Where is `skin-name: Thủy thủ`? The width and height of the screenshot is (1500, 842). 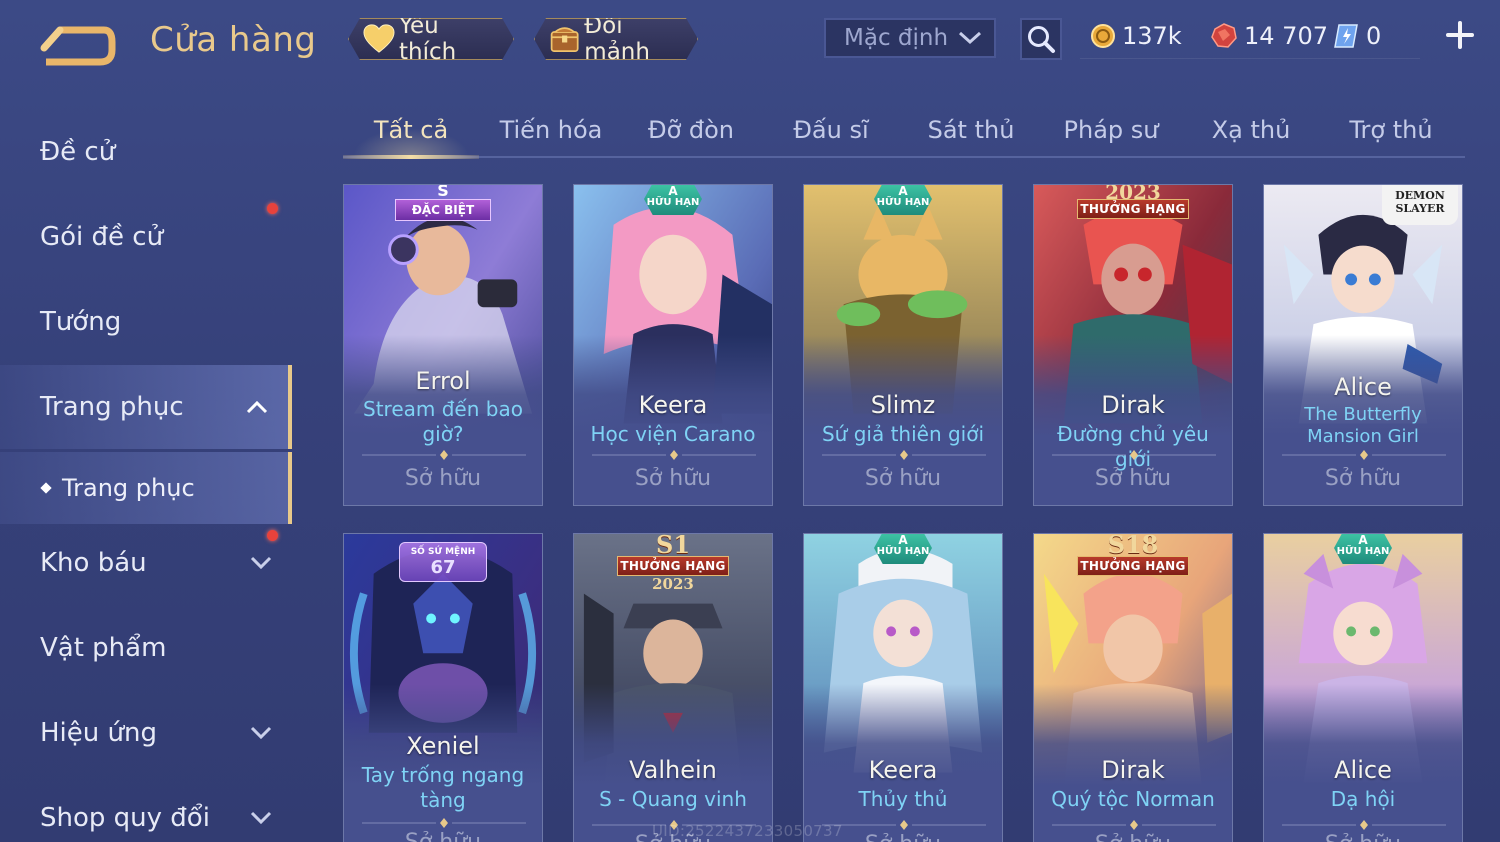 skin-name: Thủy thủ is located at coordinates (903, 799).